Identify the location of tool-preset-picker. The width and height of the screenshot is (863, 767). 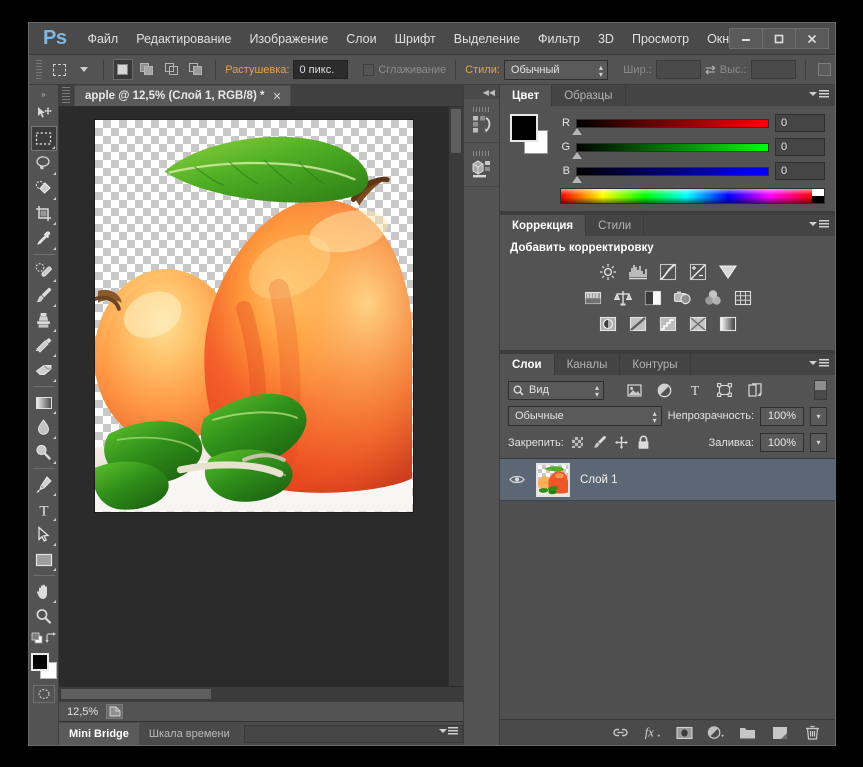
(59, 70).